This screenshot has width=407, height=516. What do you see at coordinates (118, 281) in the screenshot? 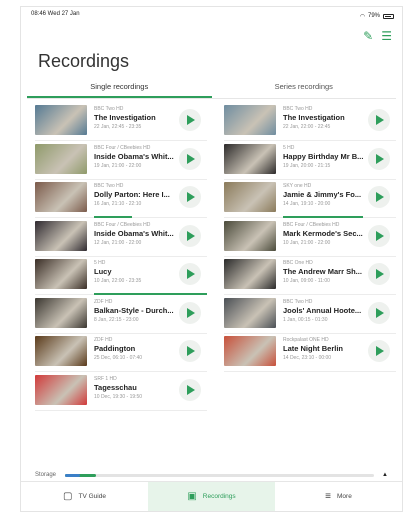
I see `recording-time: 10 Jan, 22:00 - 23:35` at bounding box center [118, 281].